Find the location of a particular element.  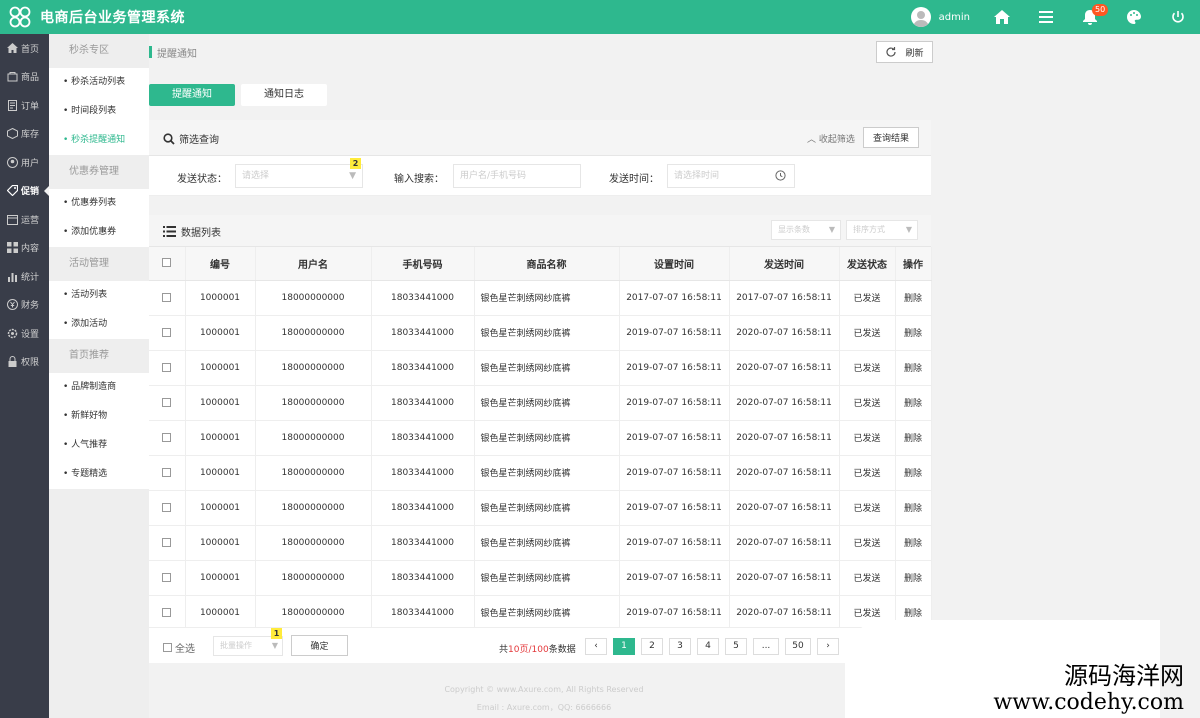

list-icon is located at coordinates (169, 231).